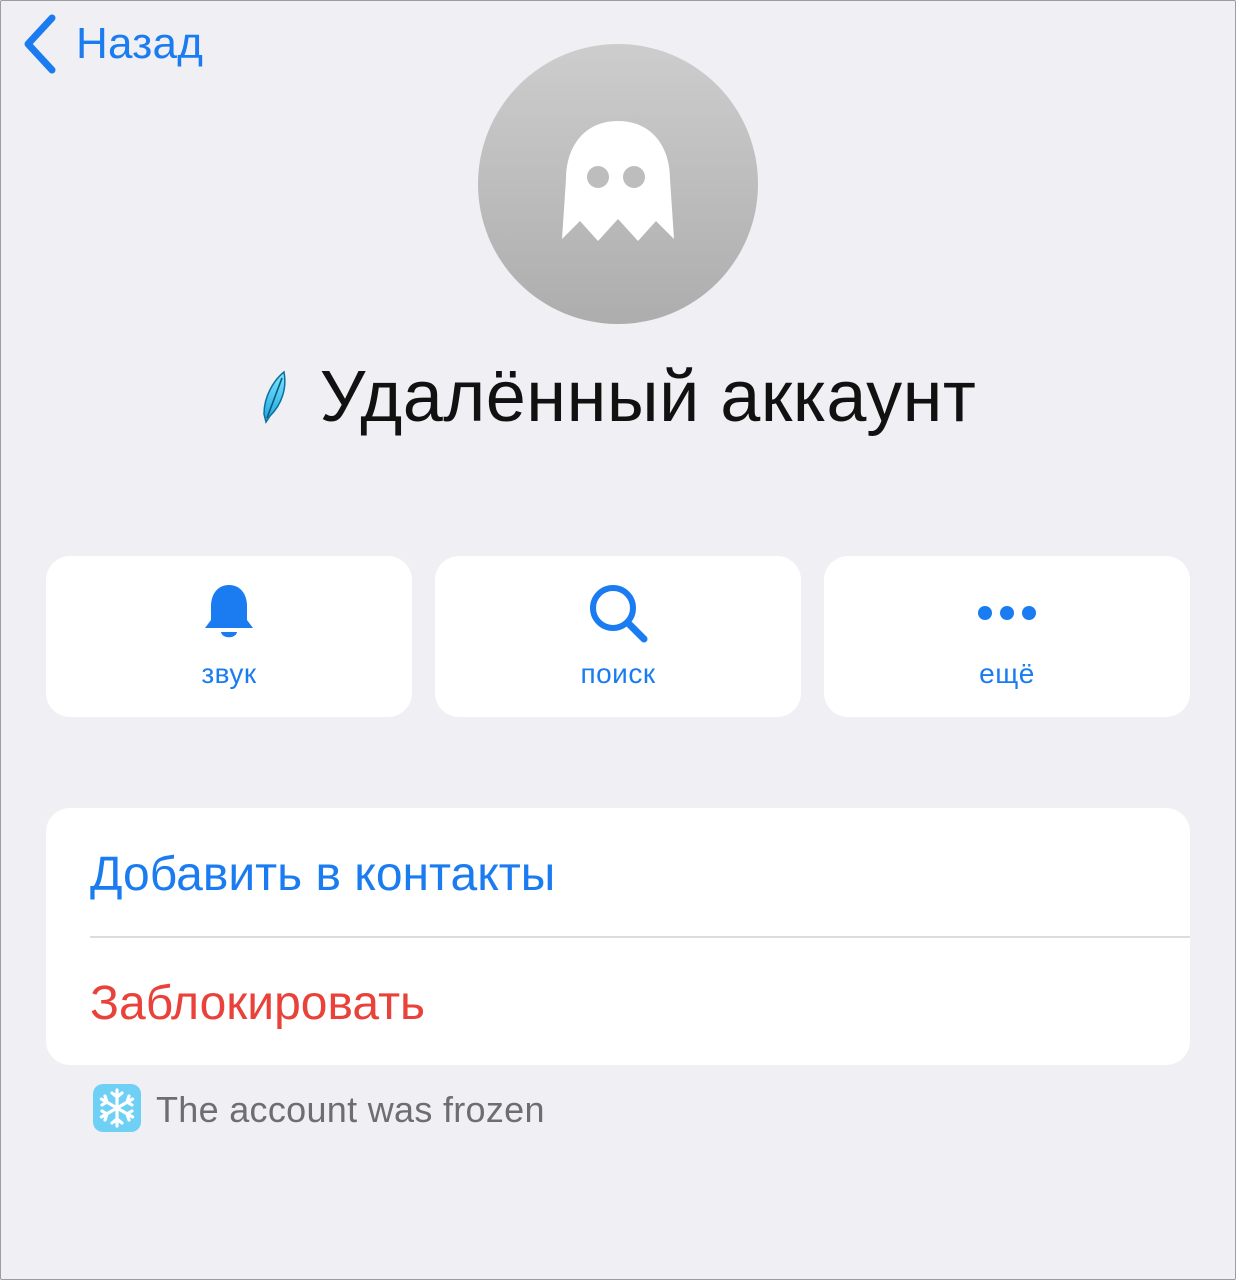  Describe the element at coordinates (229, 615) in the screenshot. I see `bell-icon` at that location.